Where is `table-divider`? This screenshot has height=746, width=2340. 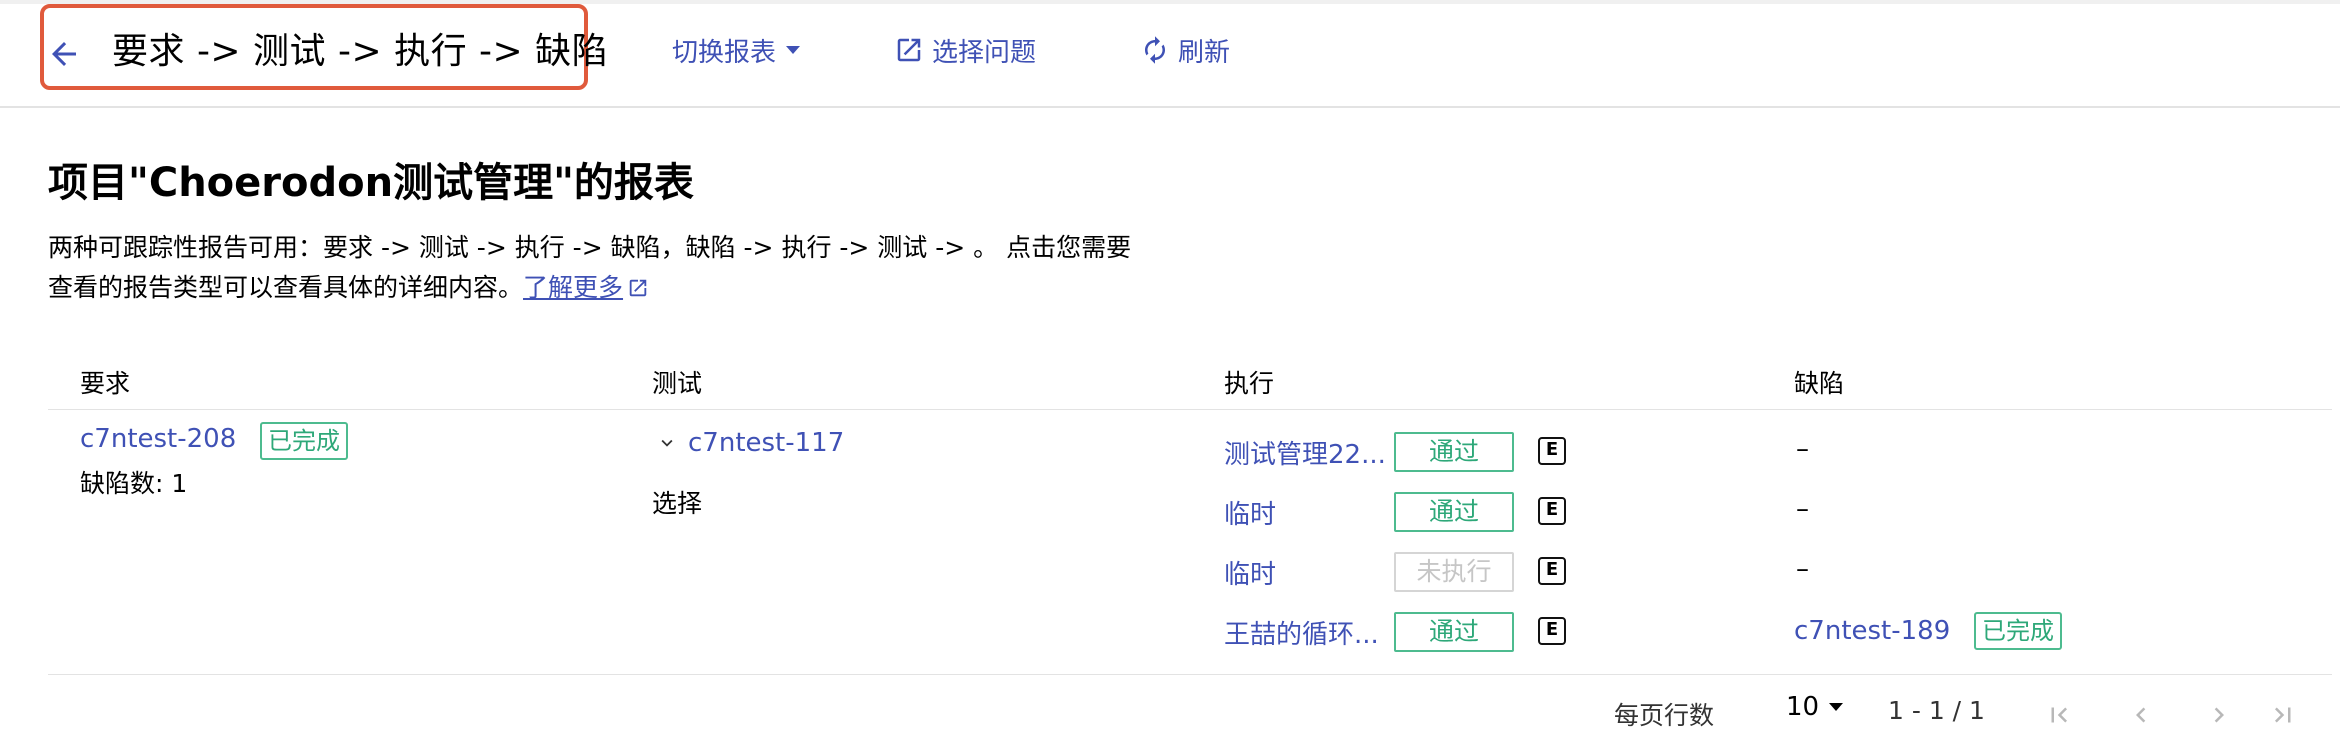 table-divider is located at coordinates (1190, 674).